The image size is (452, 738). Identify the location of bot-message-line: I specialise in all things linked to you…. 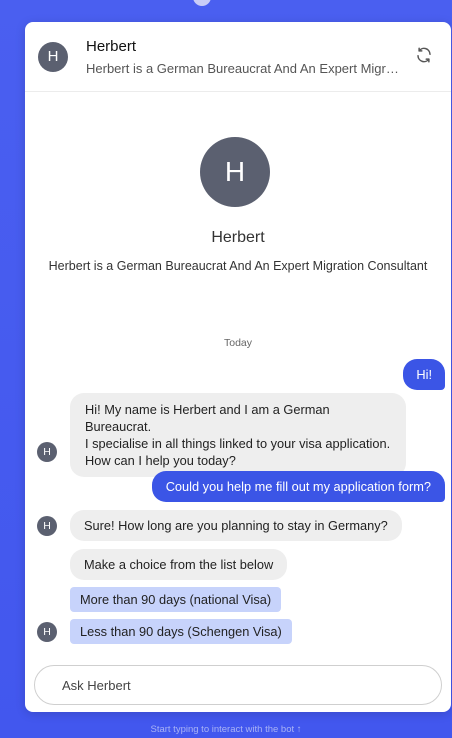
(238, 443).